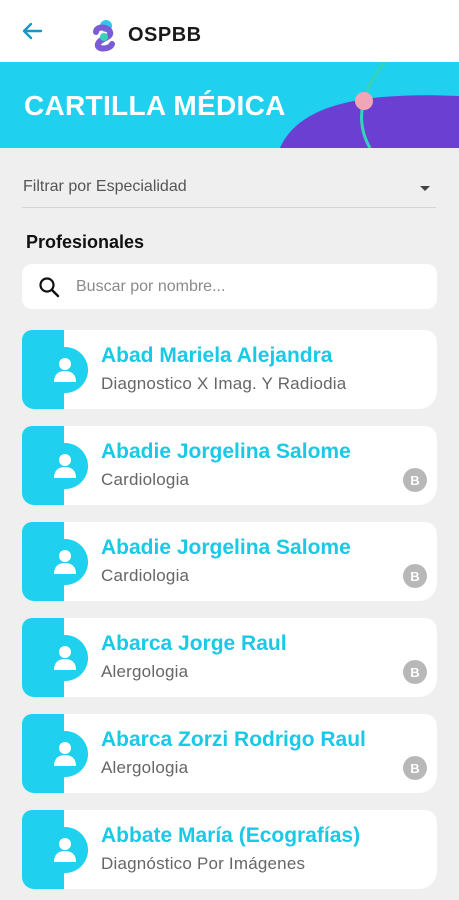 The image size is (459, 900). Describe the element at coordinates (105, 186) in the screenshot. I see `filter-label: Filtrar por Especialidad` at that location.